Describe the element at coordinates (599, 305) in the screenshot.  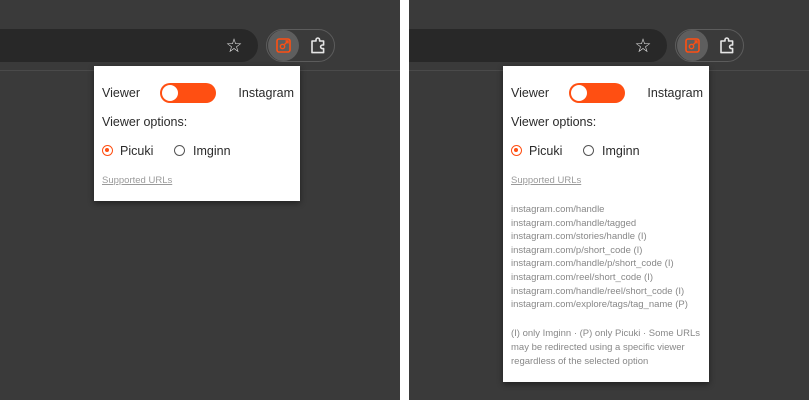
I see `list-item: instagram.com/explore/tags/tag_name (P)` at that location.